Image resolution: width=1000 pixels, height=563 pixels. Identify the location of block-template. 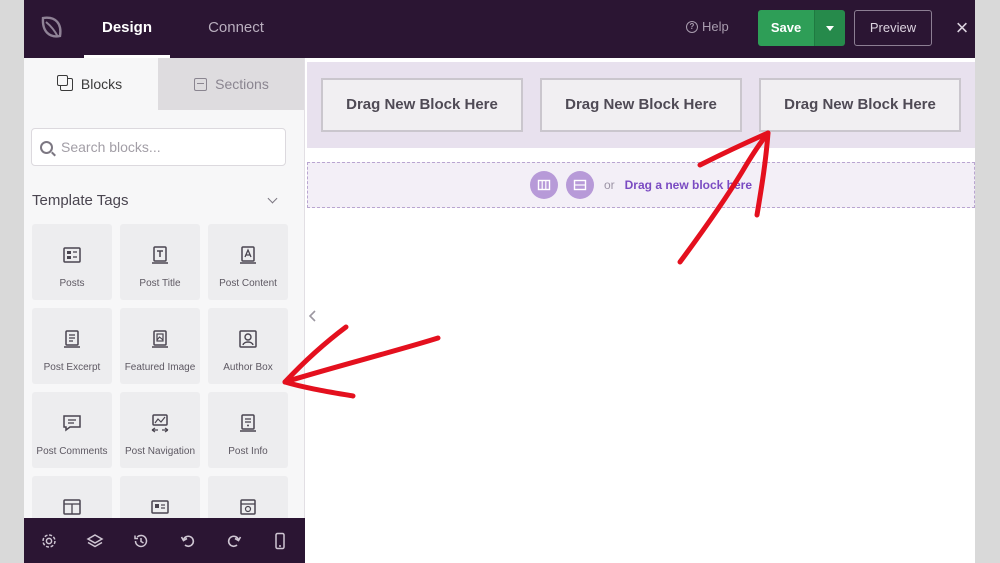
(72, 497).